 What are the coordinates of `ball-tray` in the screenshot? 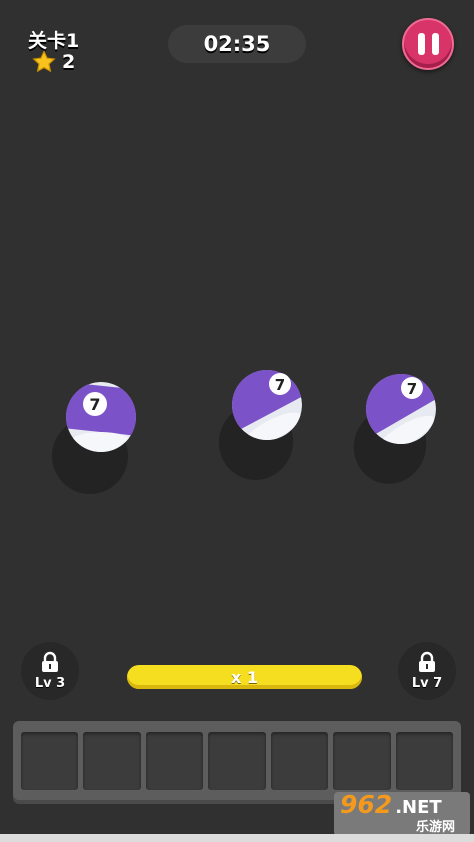 It's located at (237, 760).